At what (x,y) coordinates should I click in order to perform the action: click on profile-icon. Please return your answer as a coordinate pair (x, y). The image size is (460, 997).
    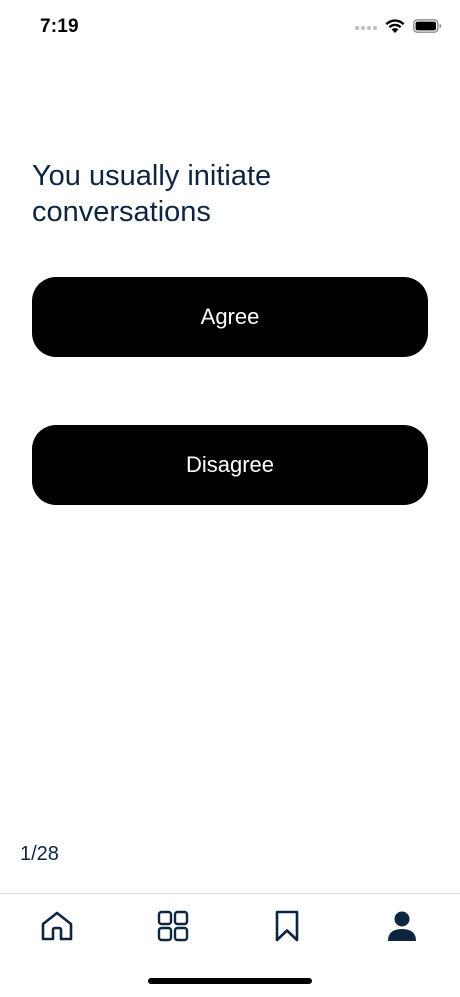
    Looking at the image, I should click on (402, 928).